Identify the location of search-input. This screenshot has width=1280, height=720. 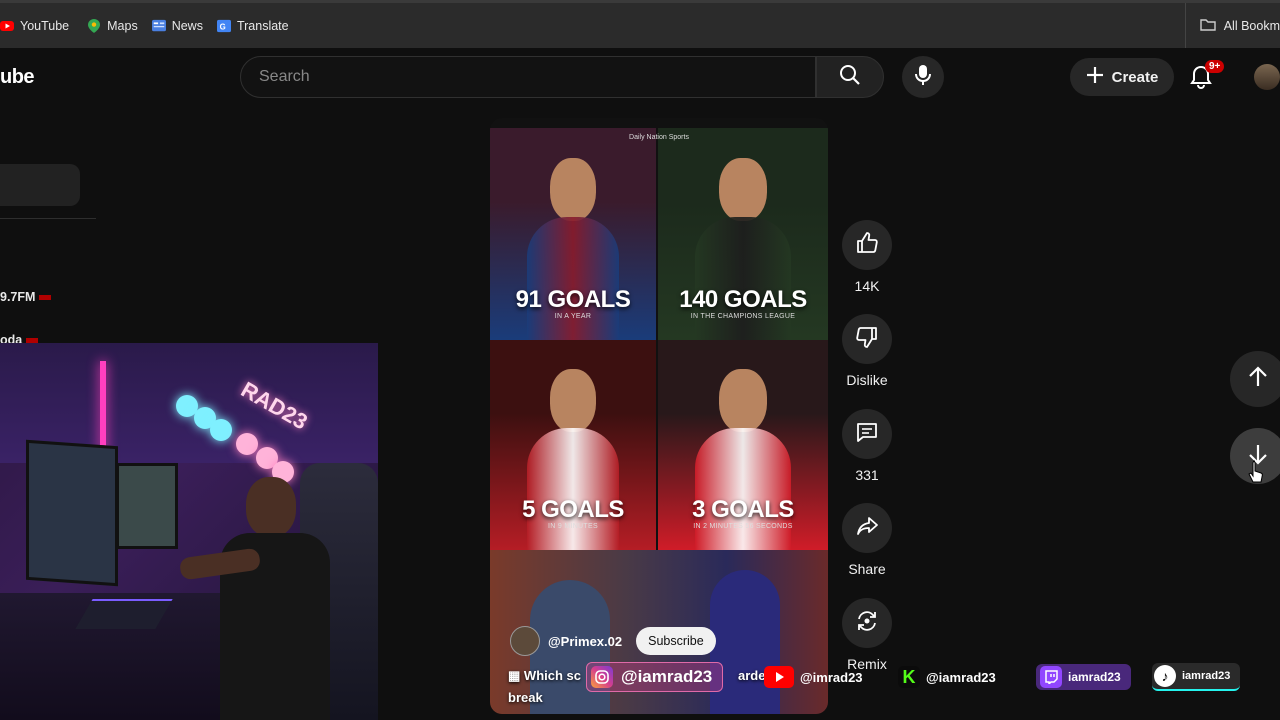
(537, 77).